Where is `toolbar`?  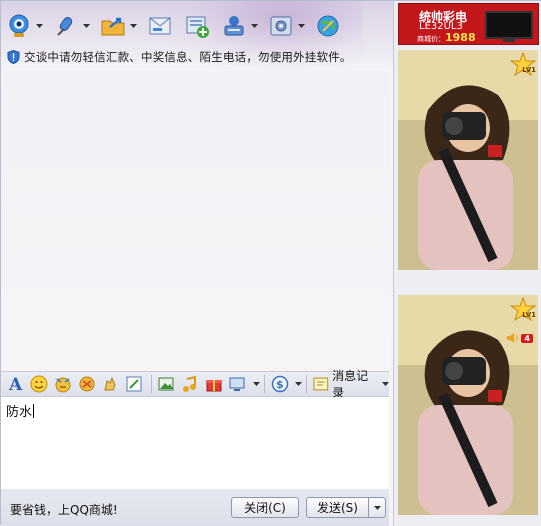 toolbar is located at coordinates (178, 26).